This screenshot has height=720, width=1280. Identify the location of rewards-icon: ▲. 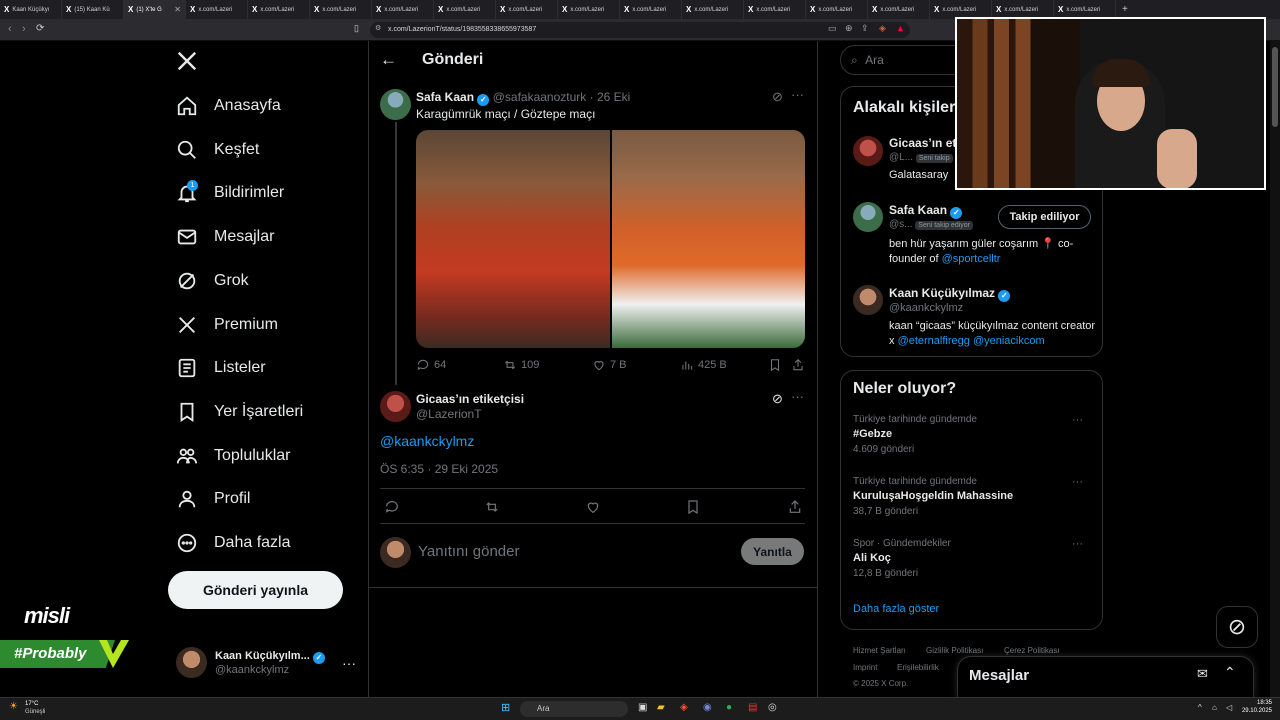
(900, 28).